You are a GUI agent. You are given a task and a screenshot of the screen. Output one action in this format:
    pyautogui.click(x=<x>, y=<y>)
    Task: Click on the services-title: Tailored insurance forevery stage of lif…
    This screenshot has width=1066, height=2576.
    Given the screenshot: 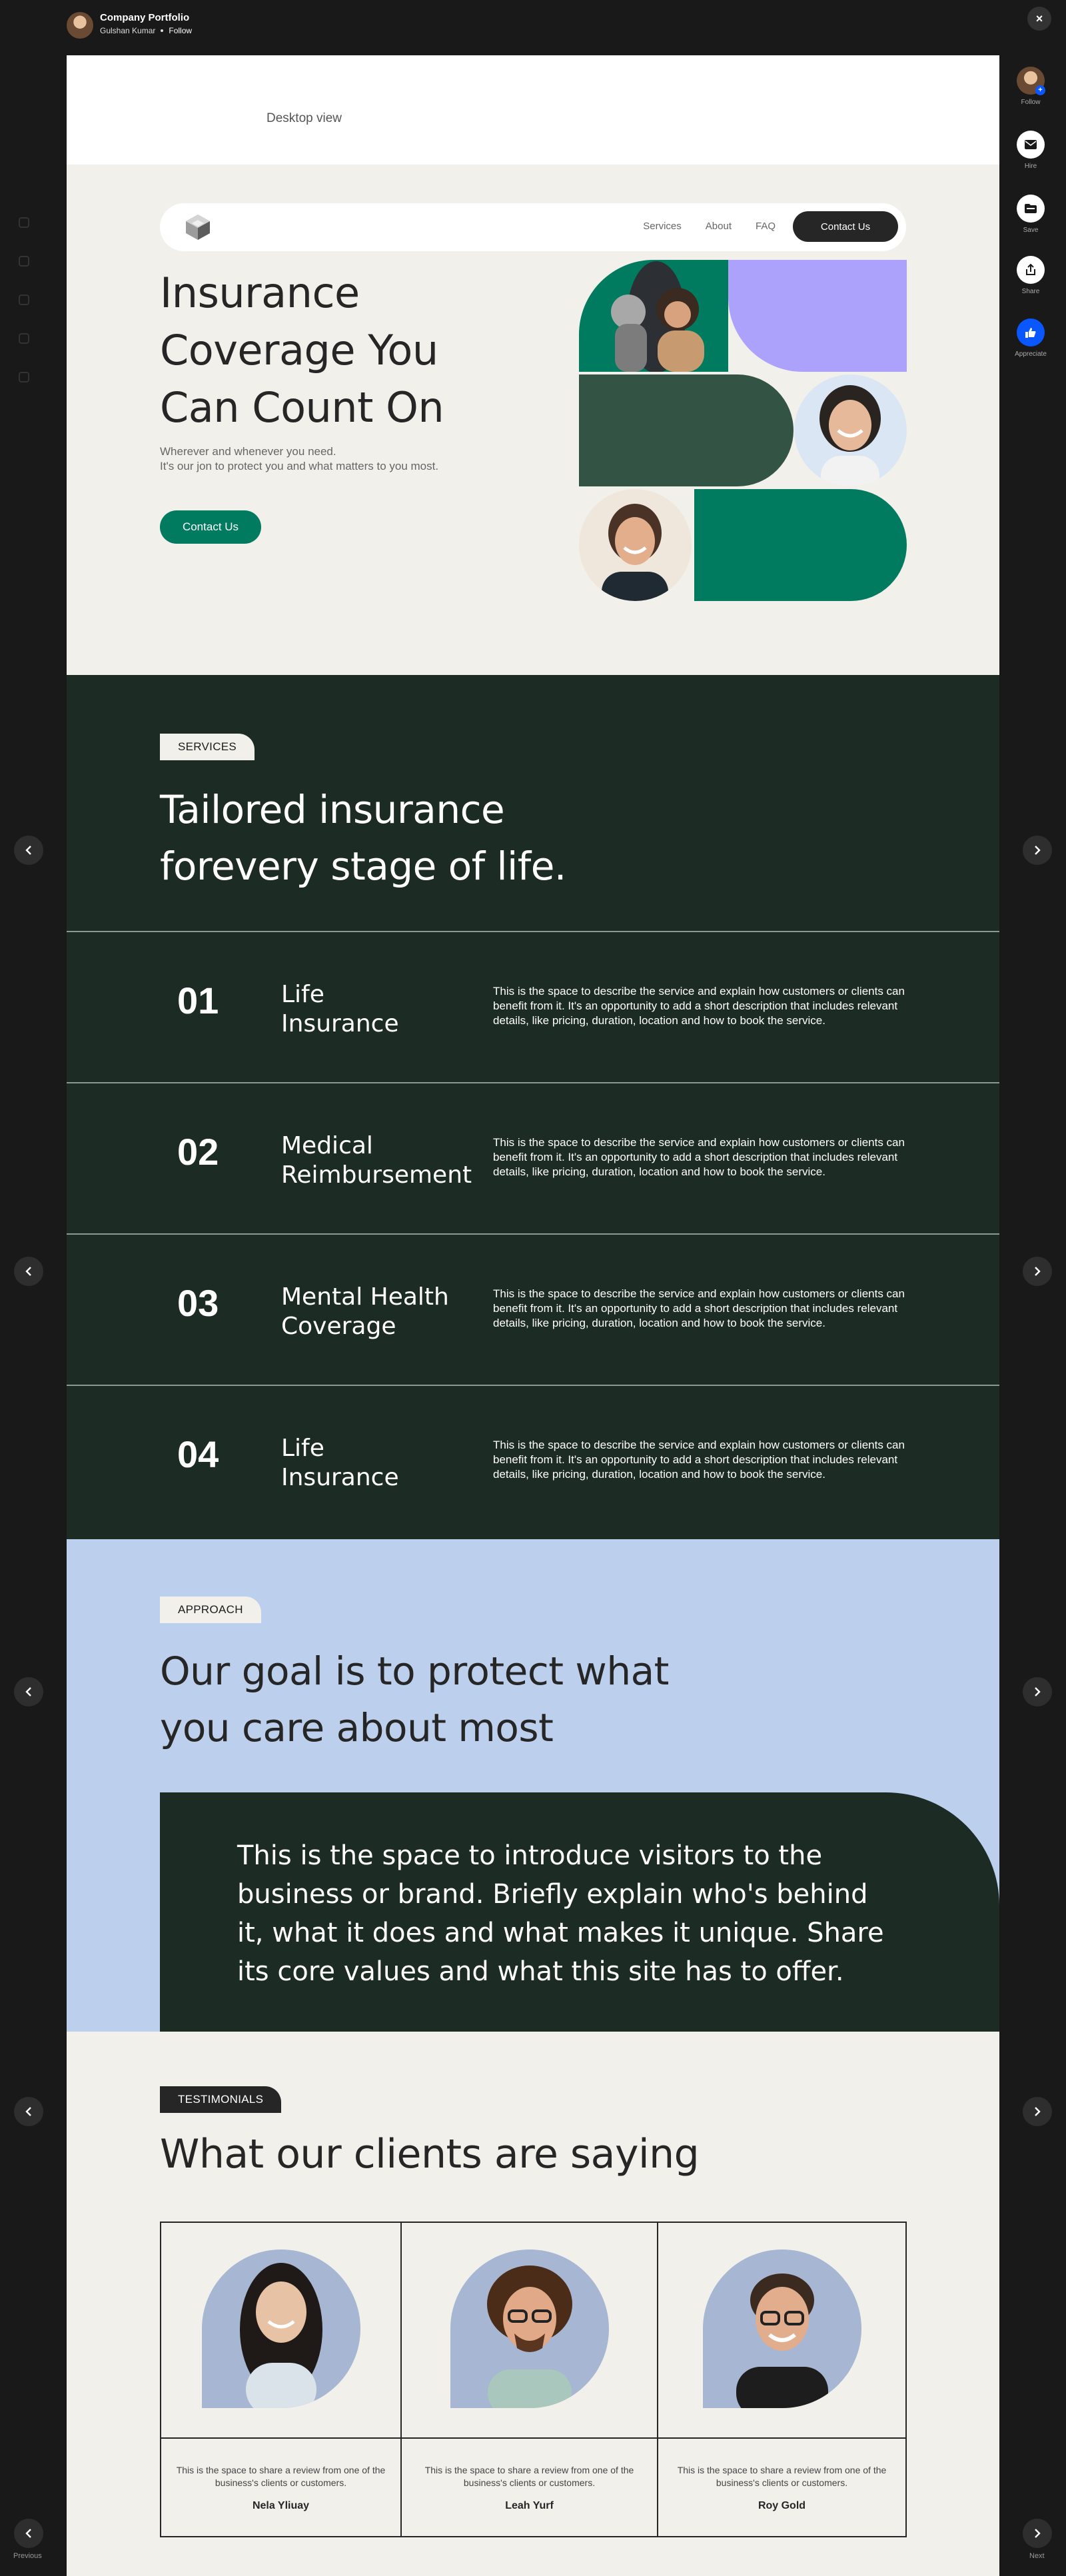 What is the action you would take?
    pyautogui.click(x=363, y=838)
    